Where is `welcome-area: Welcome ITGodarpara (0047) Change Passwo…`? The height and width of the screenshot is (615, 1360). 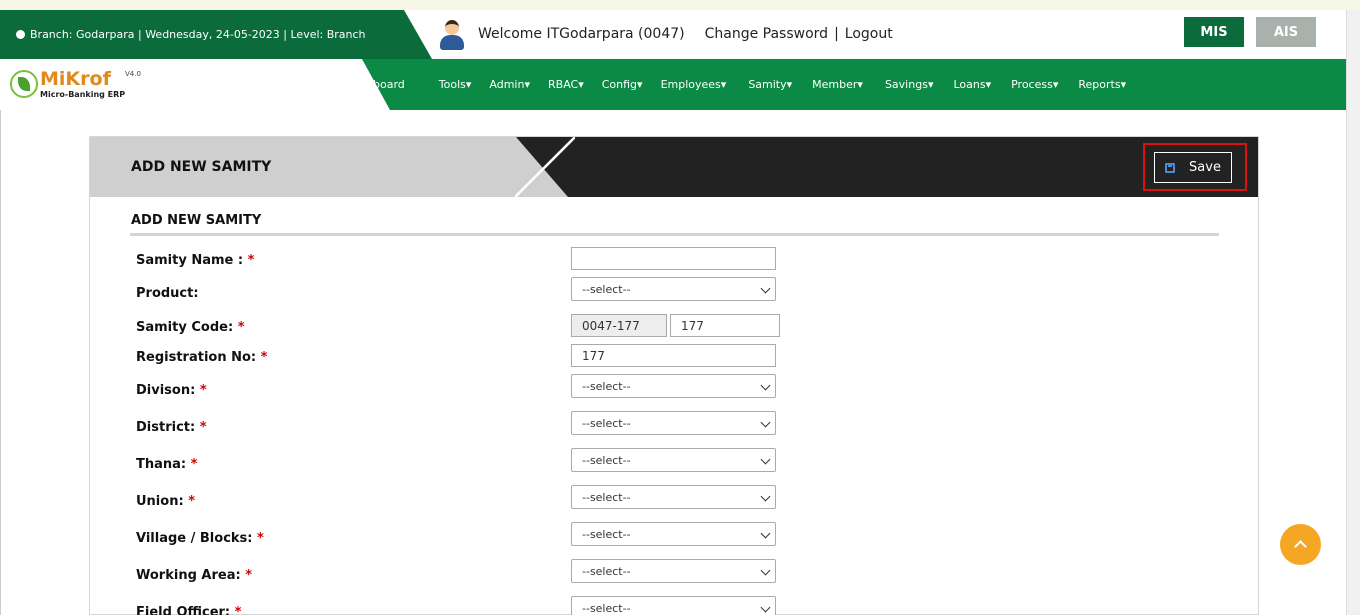
welcome-area: Welcome ITGodarpara (0047) Change Passwo… is located at coordinates (665, 34).